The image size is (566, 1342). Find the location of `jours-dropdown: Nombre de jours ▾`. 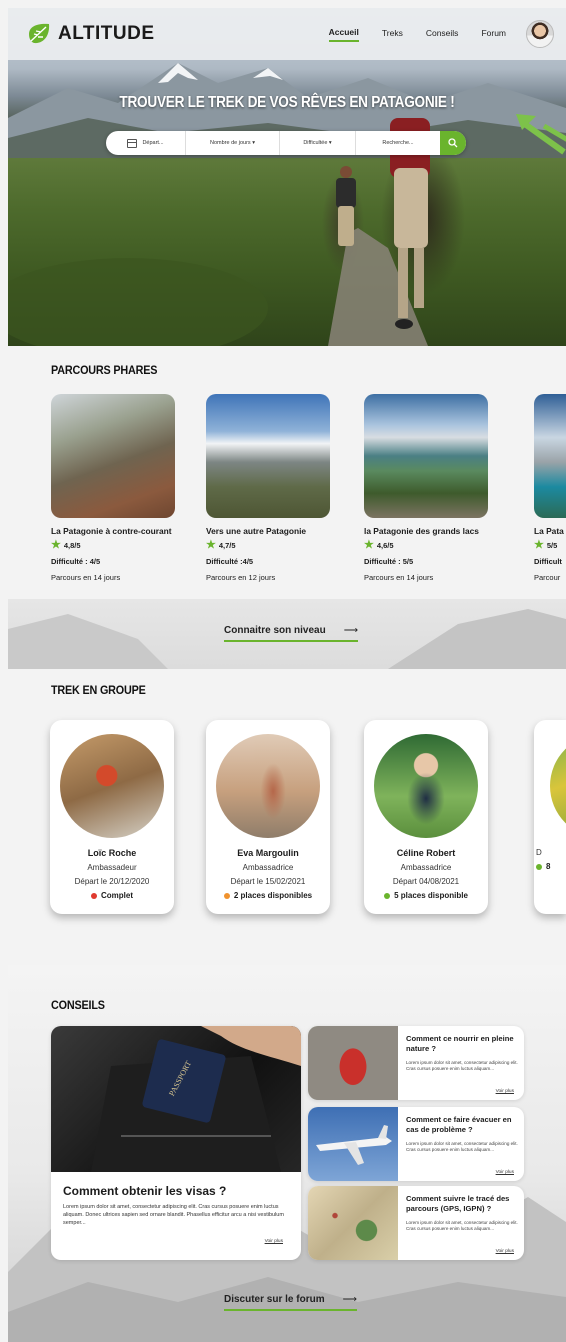

jours-dropdown: Nombre de jours ▾ is located at coordinates (233, 143).